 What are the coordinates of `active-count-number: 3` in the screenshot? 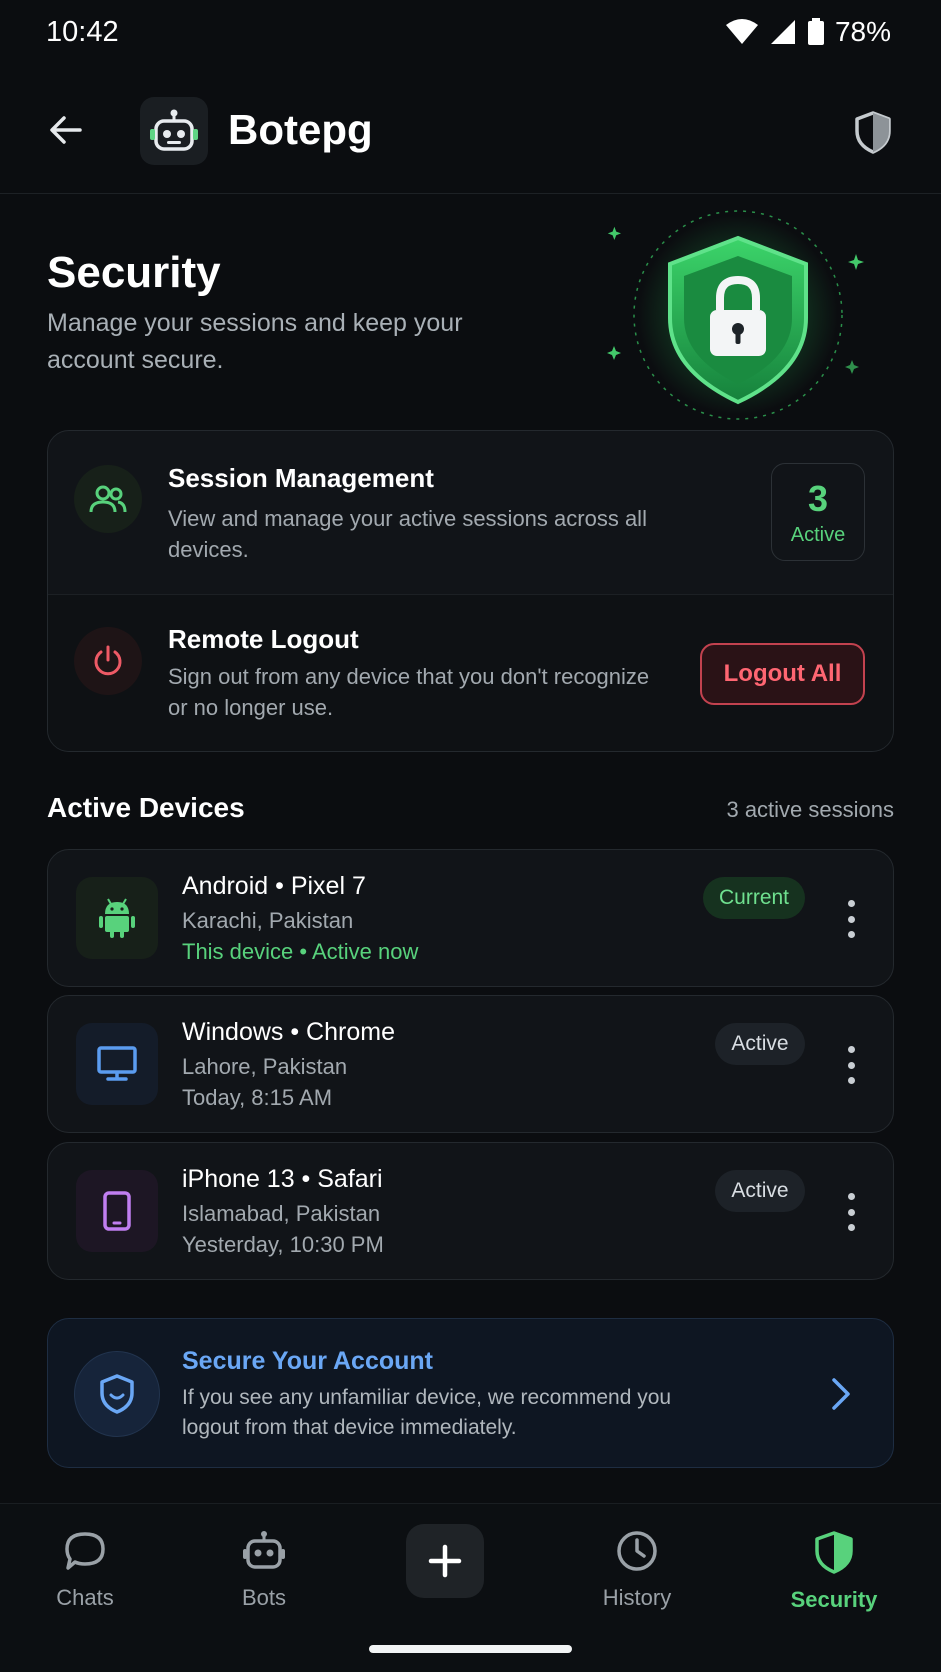 It's located at (818, 498).